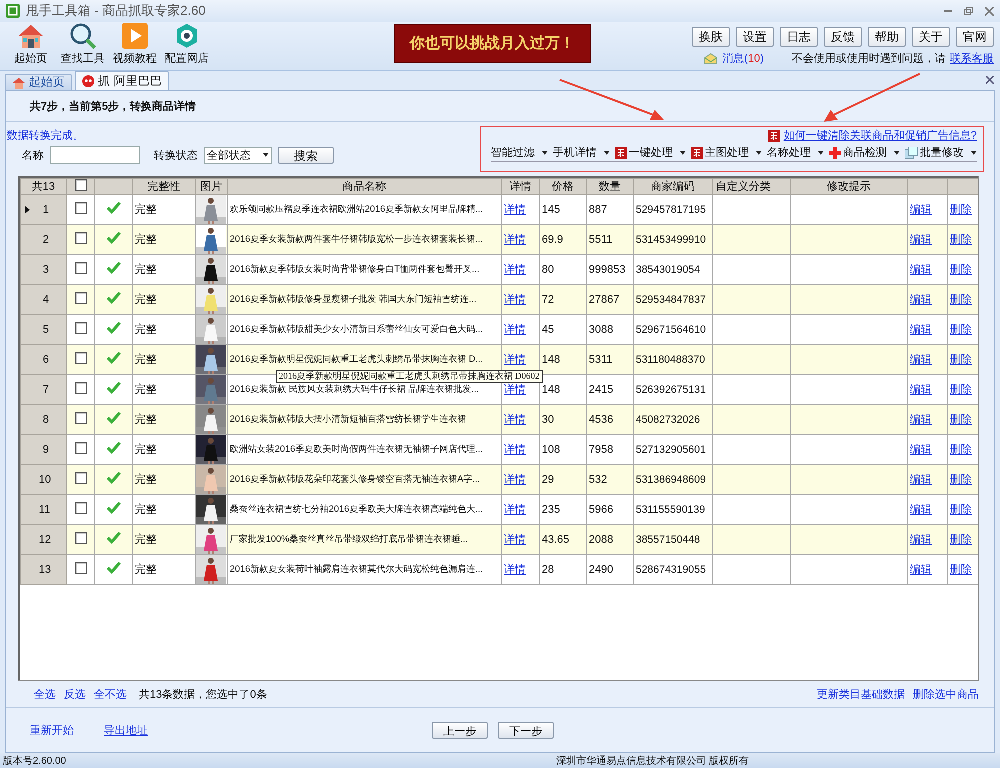 The width and height of the screenshot is (1000, 768). What do you see at coordinates (671, 300) in the screenshot?
I see `table-cell: 529534847837` at bounding box center [671, 300].